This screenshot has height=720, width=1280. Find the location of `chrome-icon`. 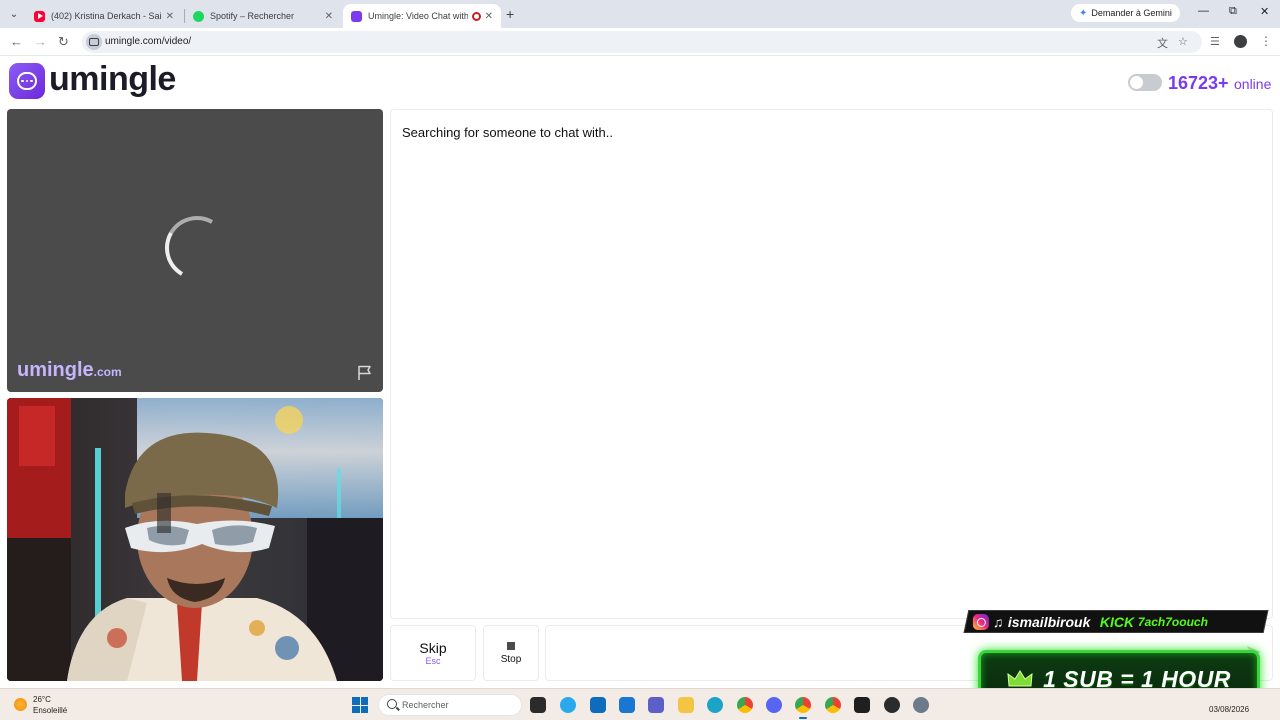

chrome-icon is located at coordinates (745, 705).